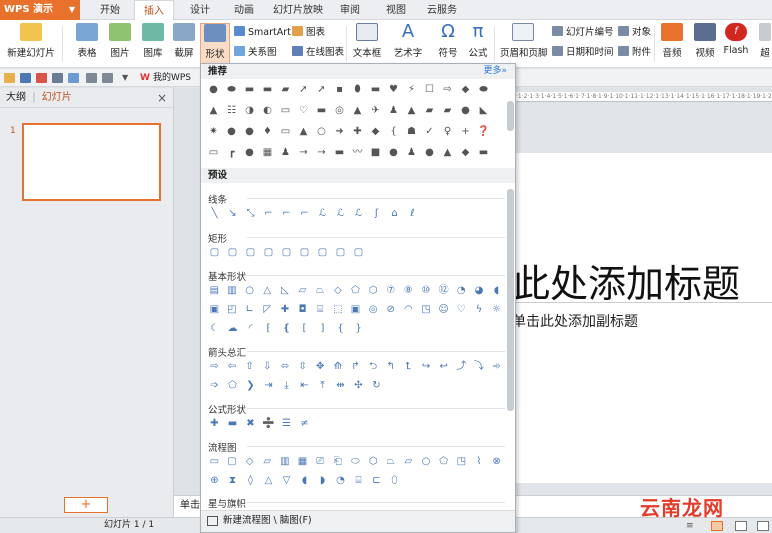  What do you see at coordinates (672, 44) in the screenshot?
I see `audio-button: 音频` at bounding box center [672, 44].